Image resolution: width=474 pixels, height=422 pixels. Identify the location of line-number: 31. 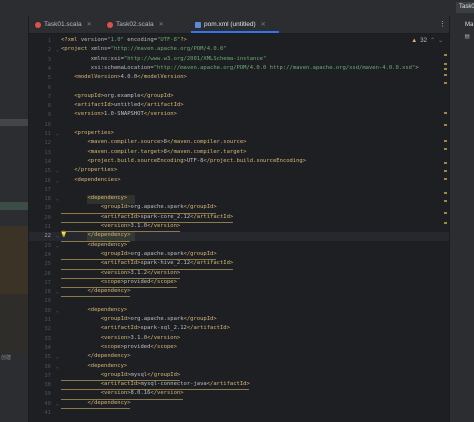
(47, 320).